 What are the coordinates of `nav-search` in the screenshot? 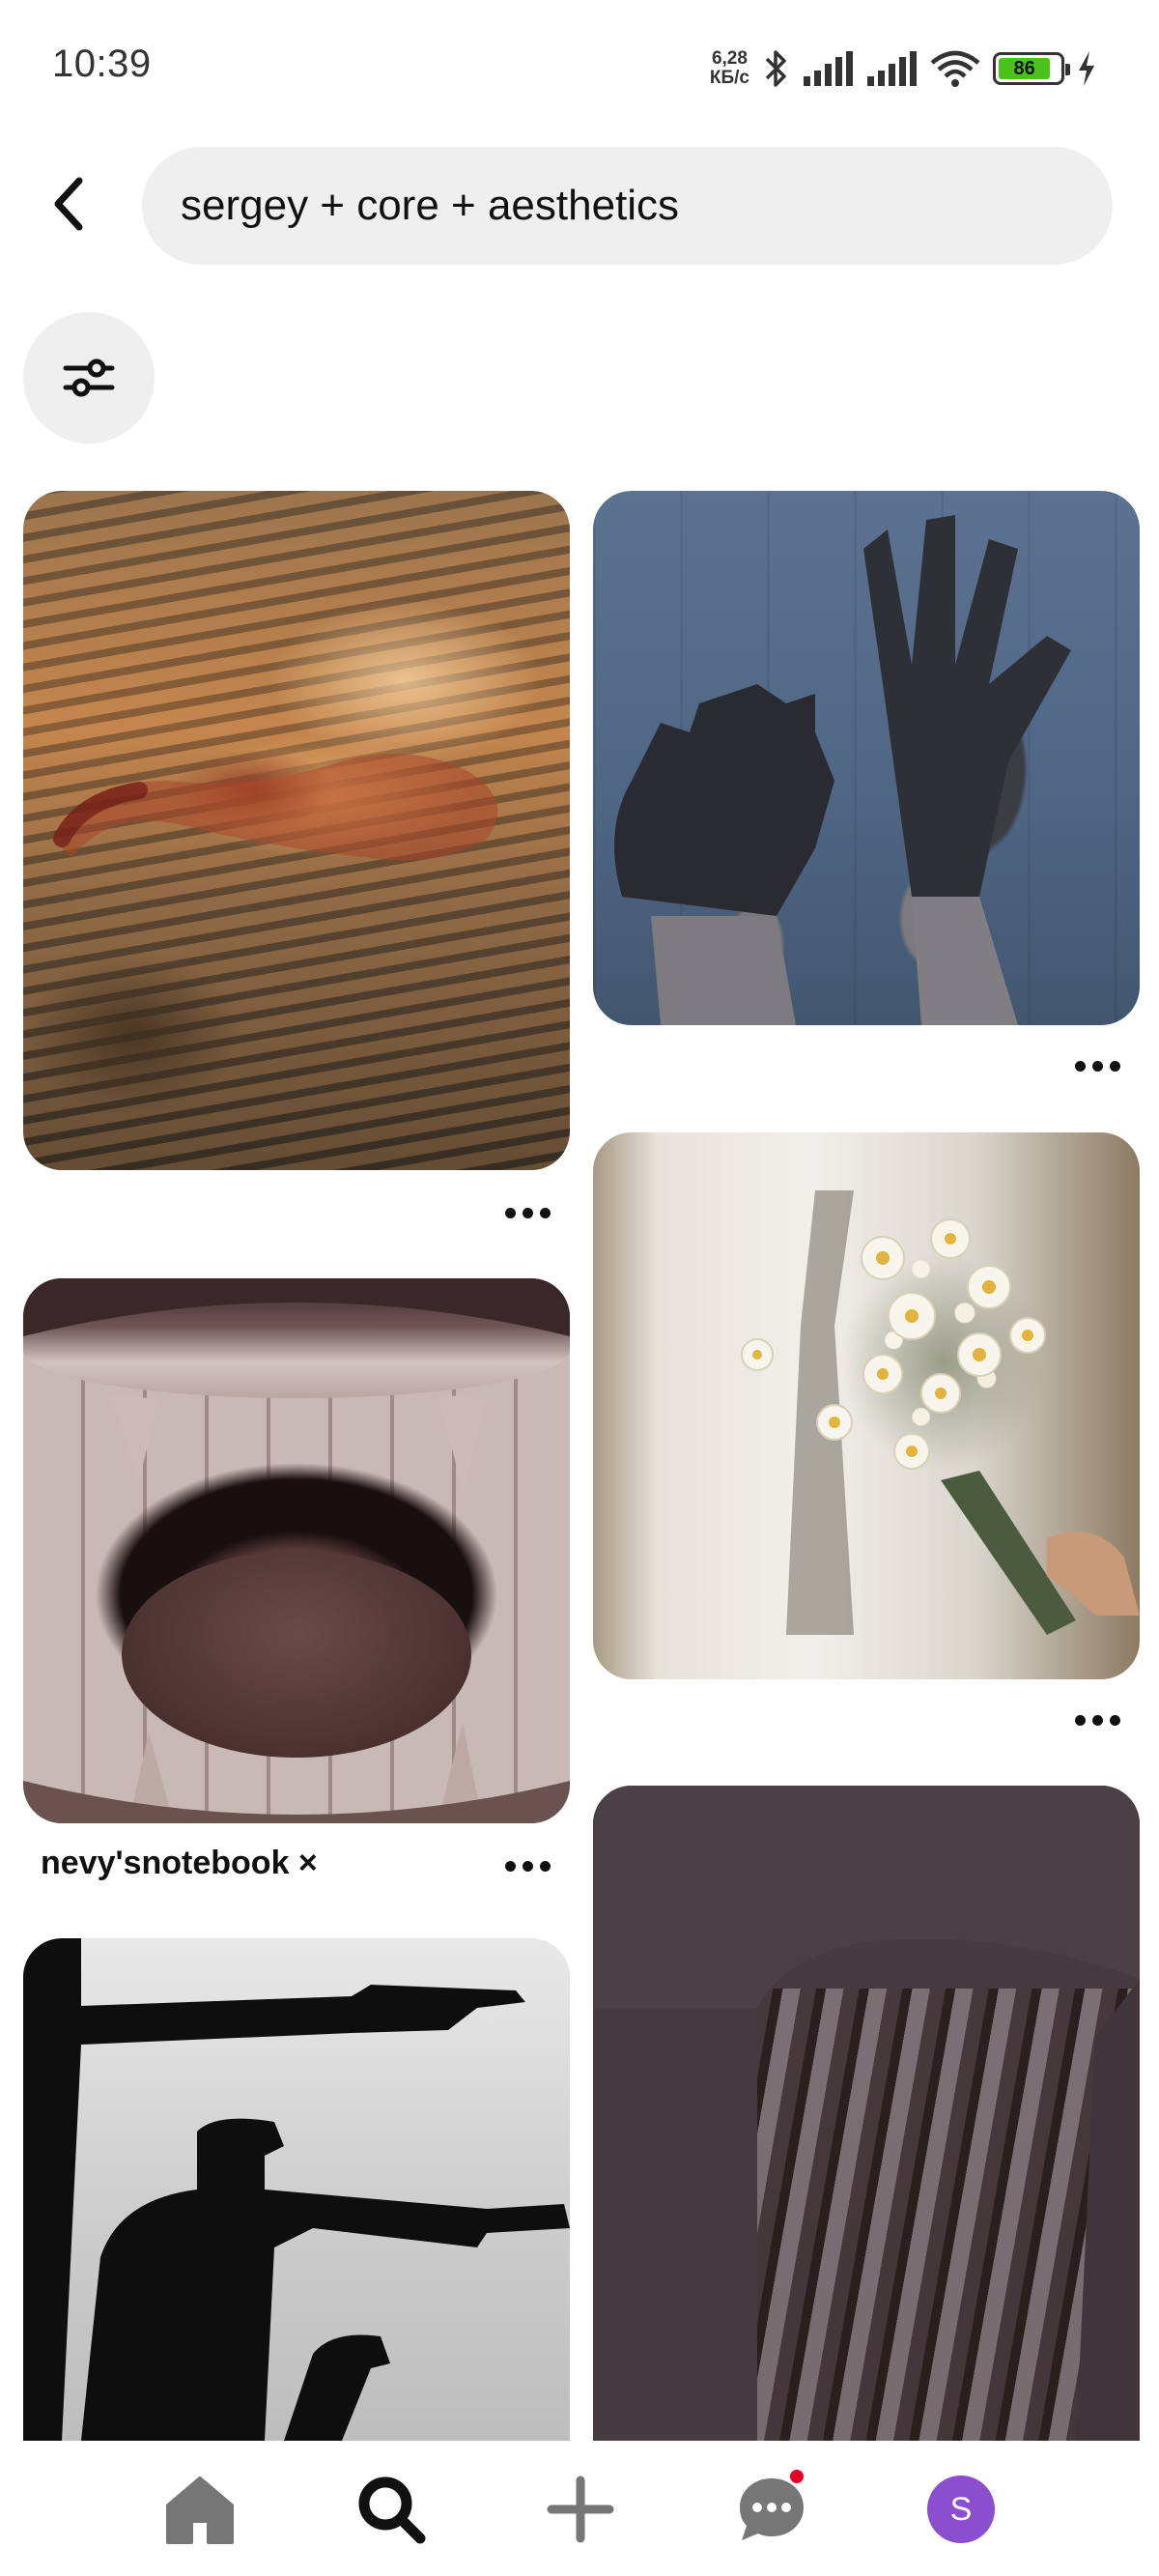 It's located at (391, 2510).